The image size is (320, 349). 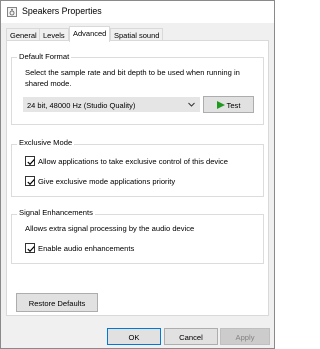 I want to click on test-button: Test, so click(x=228, y=104).